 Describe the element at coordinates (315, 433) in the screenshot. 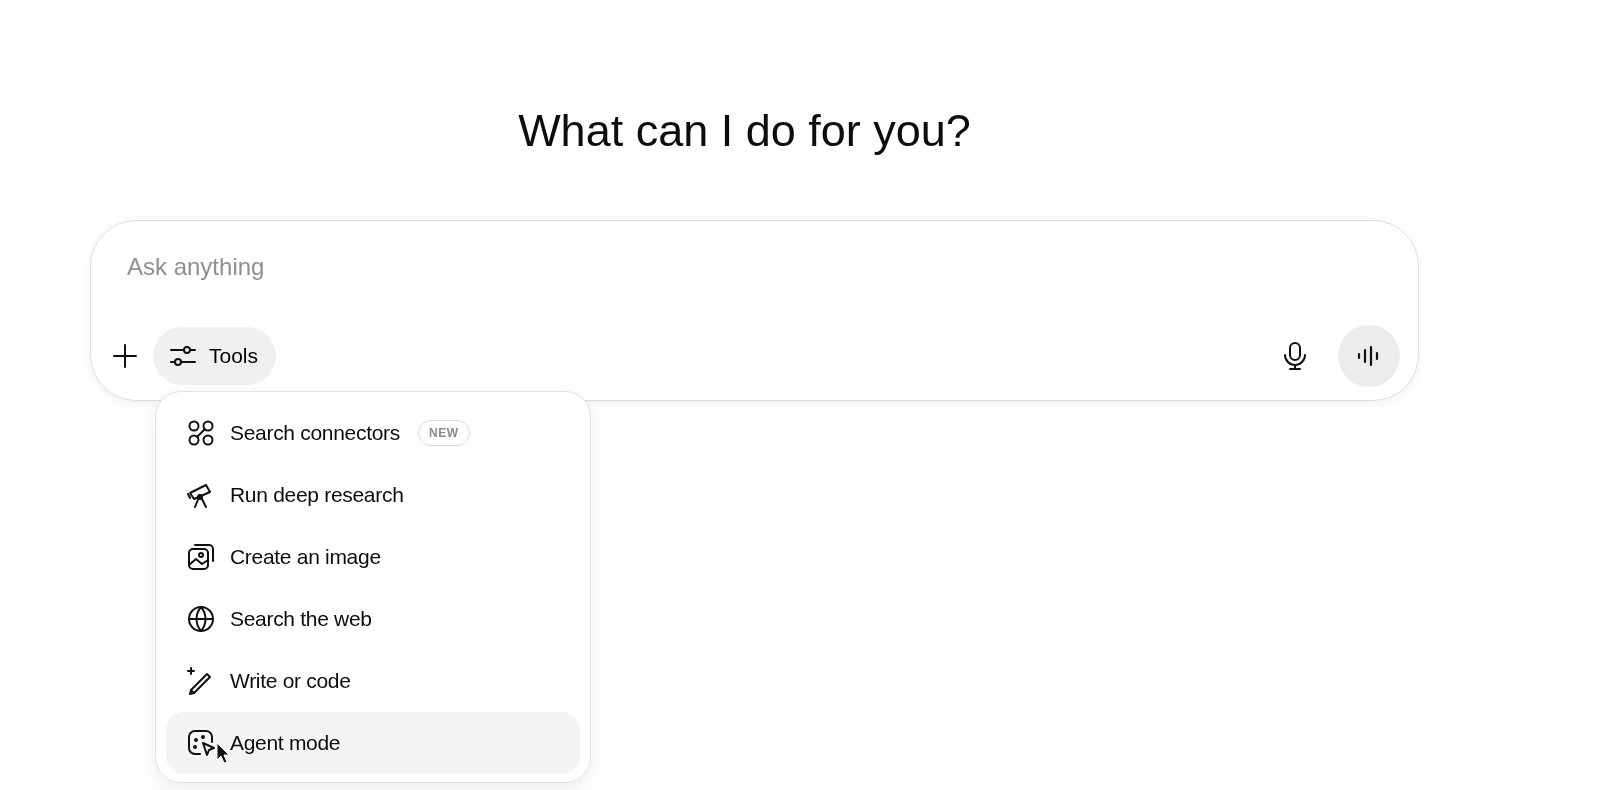

I see `menu-item-label: Search connectors` at that location.